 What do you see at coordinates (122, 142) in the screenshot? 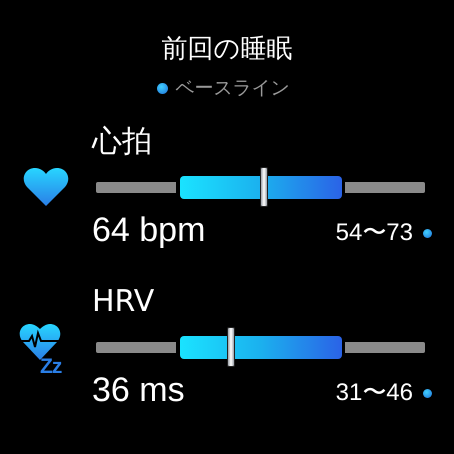
I see `metric-label: 心拍` at bounding box center [122, 142].